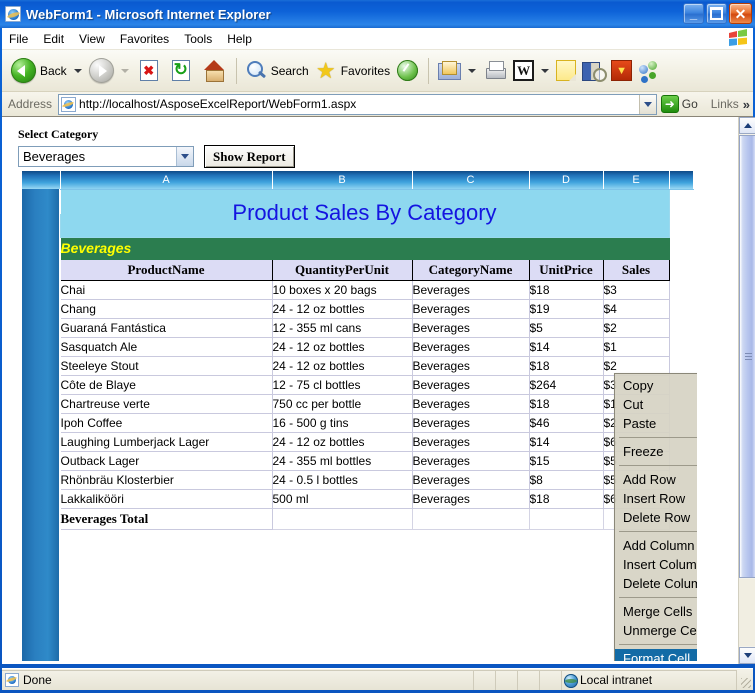  I want to click on menu-tools: Tools, so click(198, 39).